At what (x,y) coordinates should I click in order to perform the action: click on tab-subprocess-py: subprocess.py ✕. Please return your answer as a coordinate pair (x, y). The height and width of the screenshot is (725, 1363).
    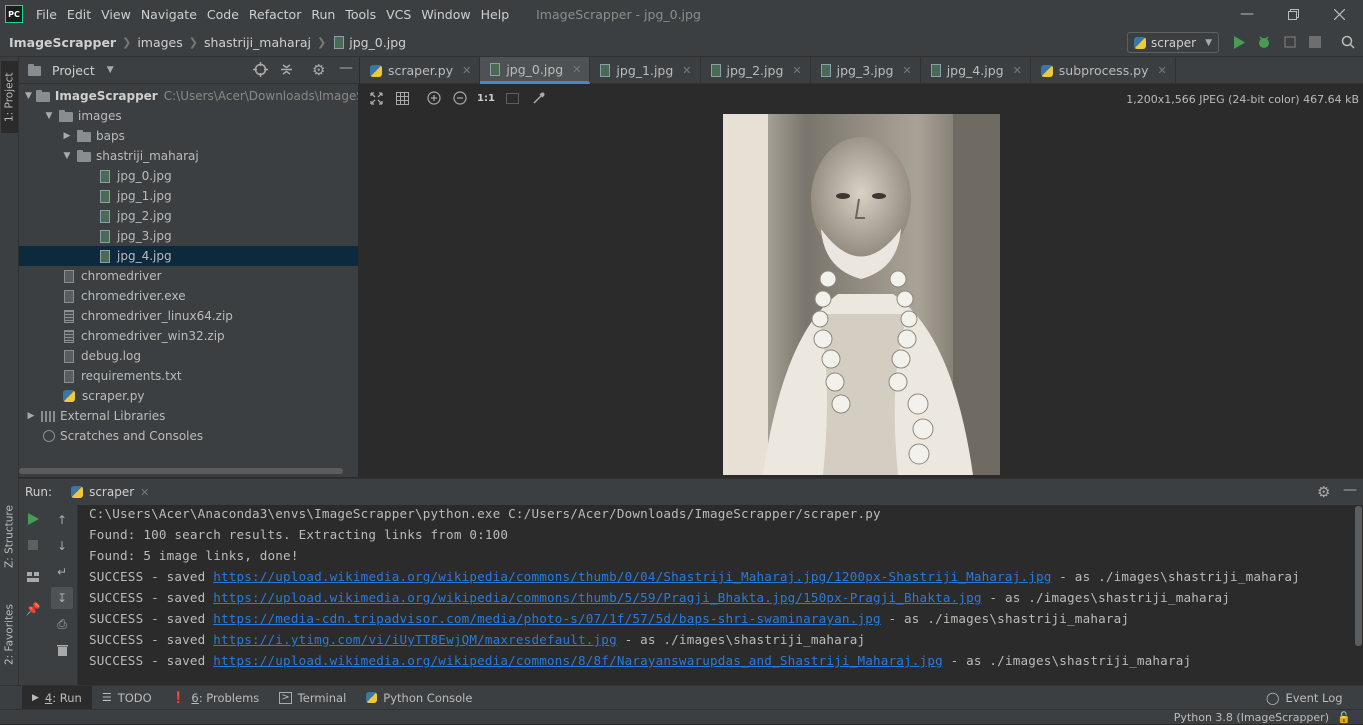
    Looking at the image, I should click on (1103, 70).